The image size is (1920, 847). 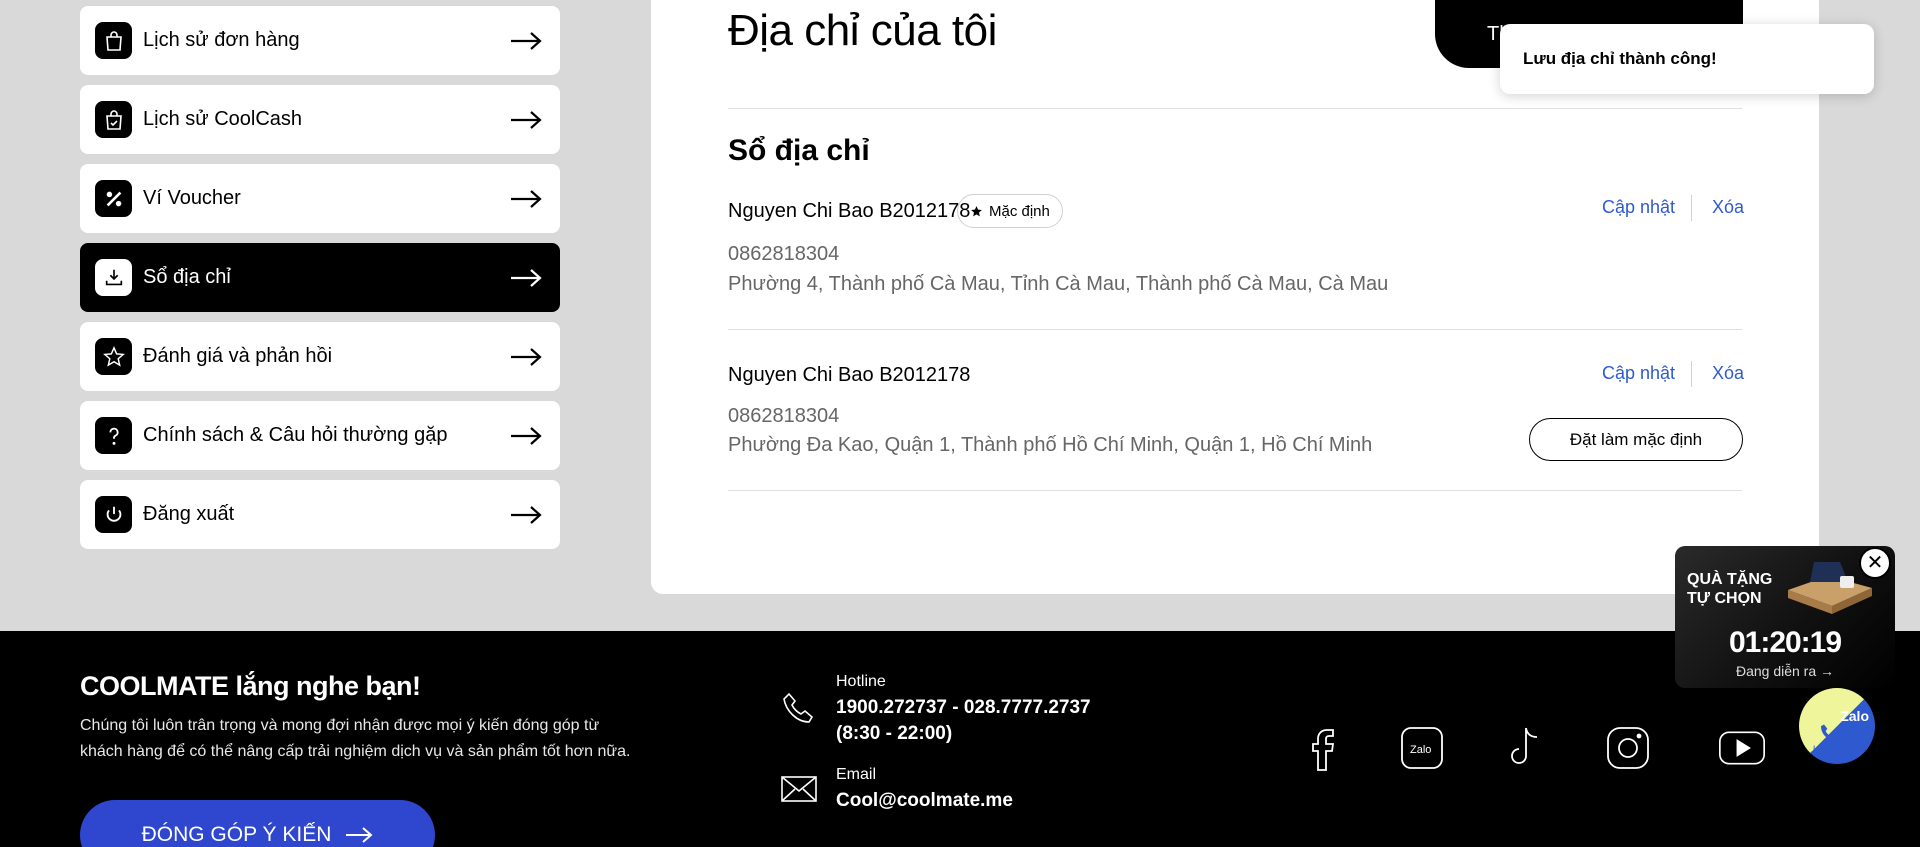 What do you see at coordinates (320, 40) in the screenshot?
I see `sidebar-item-order-history: Lịch sử đơn hàng` at bounding box center [320, 40].